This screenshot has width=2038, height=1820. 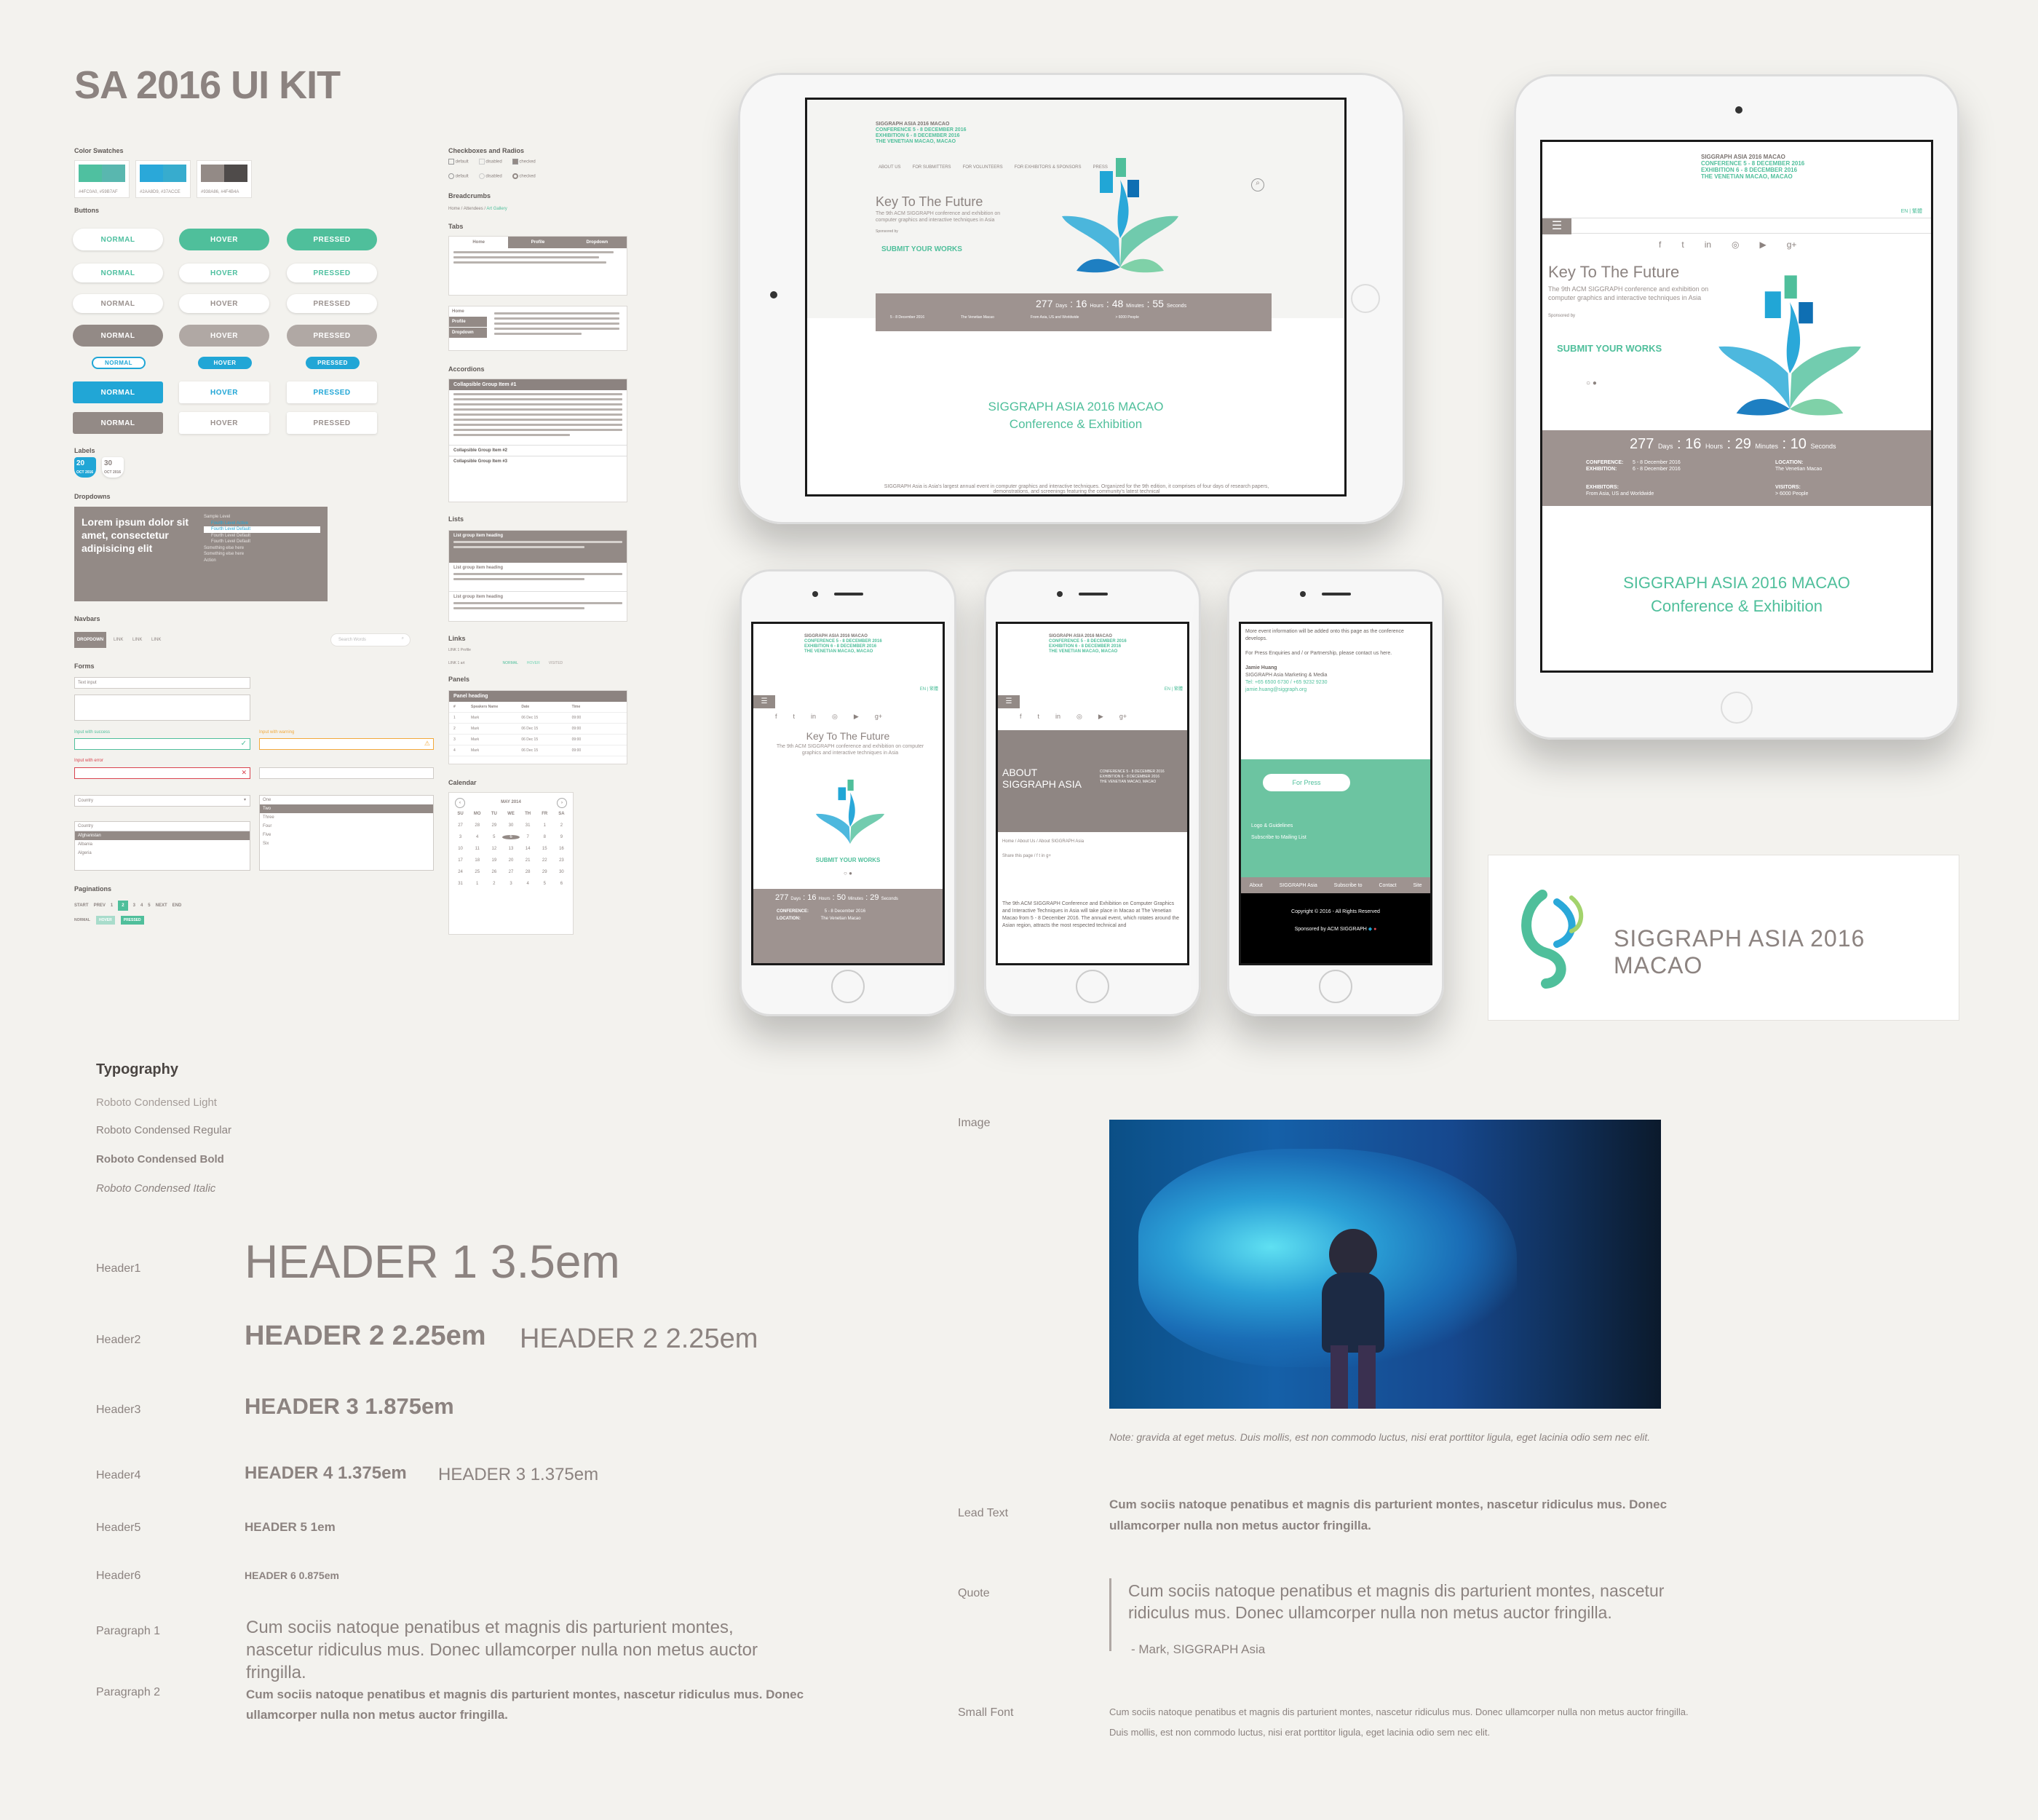 I want to click on state-normal: NORMAL, so click(x=82, y=920).